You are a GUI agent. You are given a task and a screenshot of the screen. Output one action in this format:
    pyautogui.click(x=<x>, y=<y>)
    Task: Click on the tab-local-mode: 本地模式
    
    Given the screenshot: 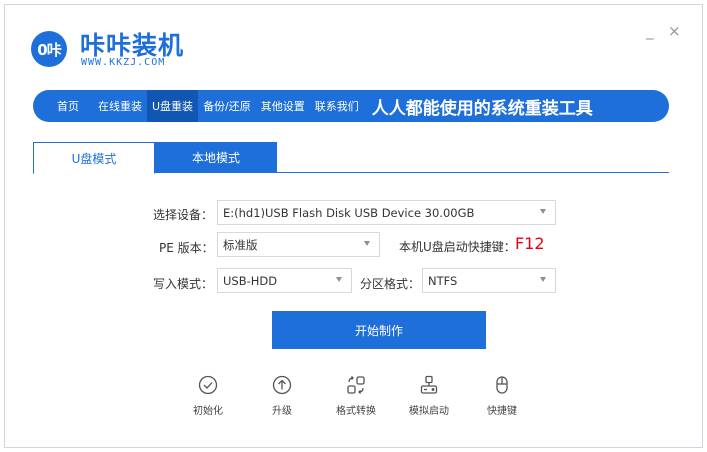 What is the action you would take?
    pyautogui.click(x=216, y=157)
    